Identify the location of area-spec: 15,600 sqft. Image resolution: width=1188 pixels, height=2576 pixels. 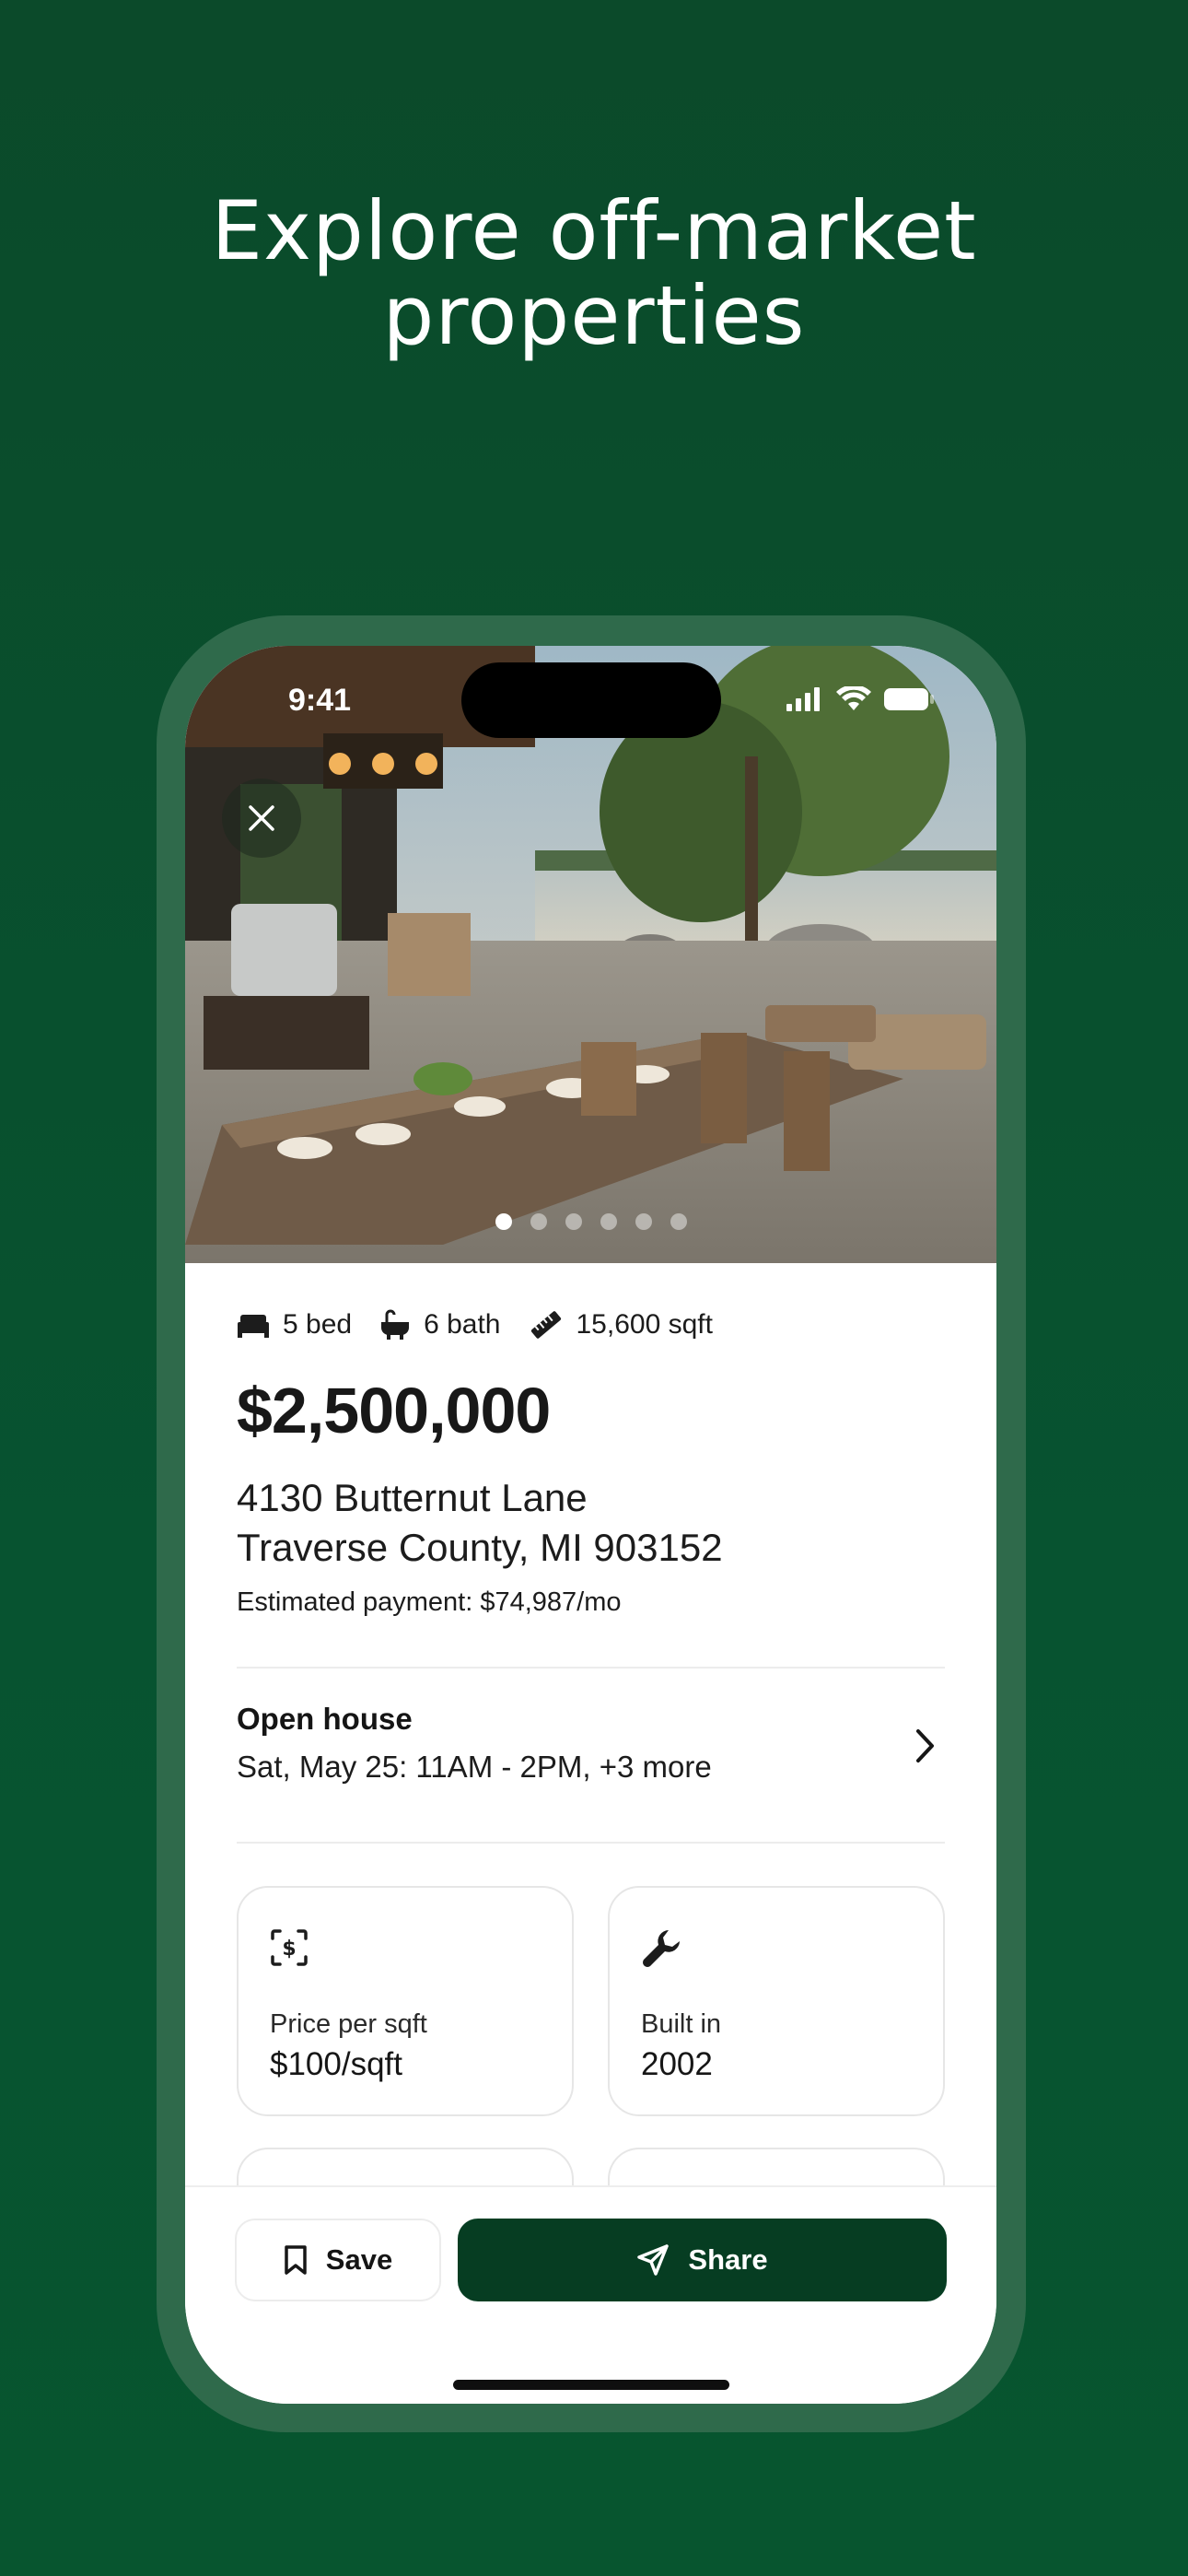
(621, 1324).